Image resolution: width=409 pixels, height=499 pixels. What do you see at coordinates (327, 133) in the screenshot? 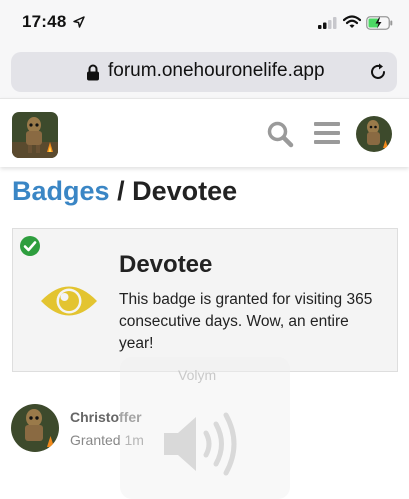
I see `menu-icon` at bounding box center [327, 133].